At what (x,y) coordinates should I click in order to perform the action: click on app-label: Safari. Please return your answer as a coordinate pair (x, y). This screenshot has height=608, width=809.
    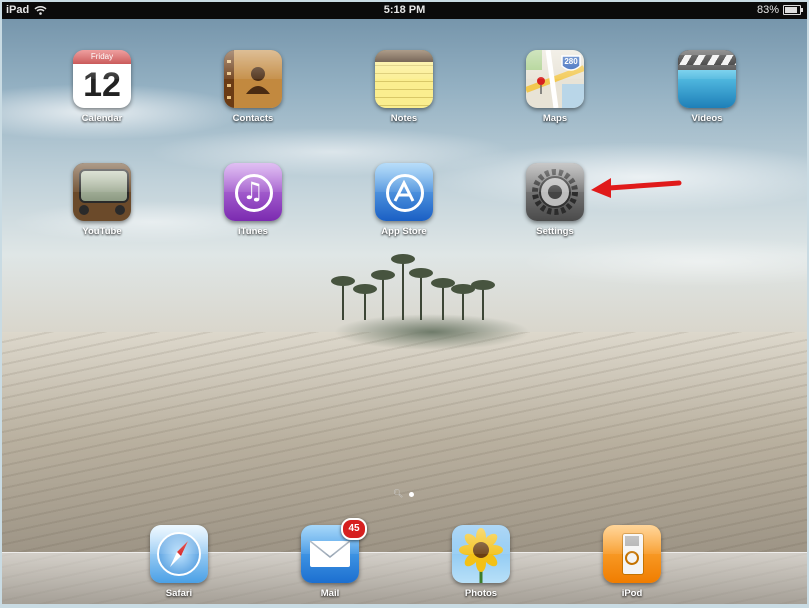
    Looking at the image, I should click on (179, 593).